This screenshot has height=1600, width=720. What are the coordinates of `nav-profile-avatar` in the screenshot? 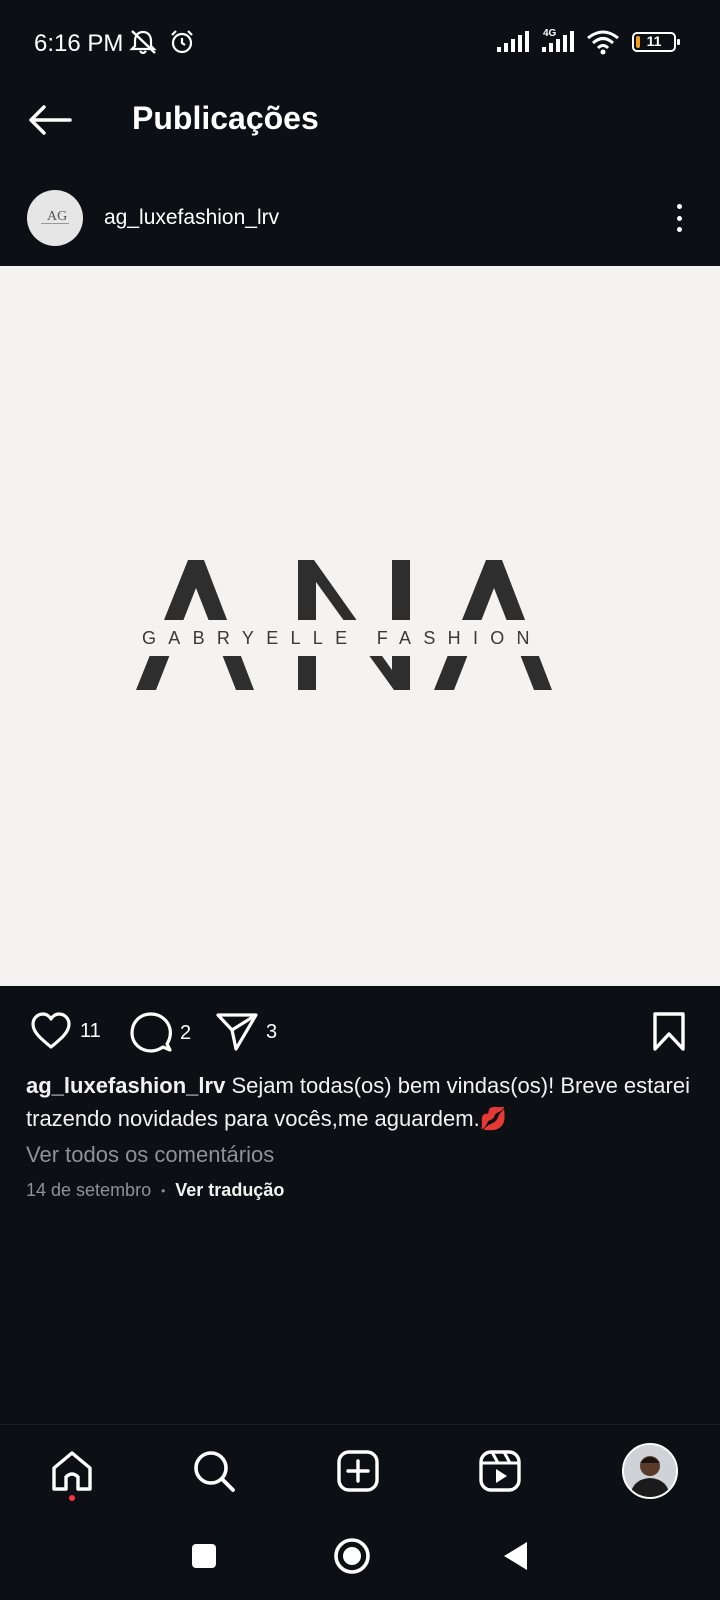 It's located at (650, 1471).